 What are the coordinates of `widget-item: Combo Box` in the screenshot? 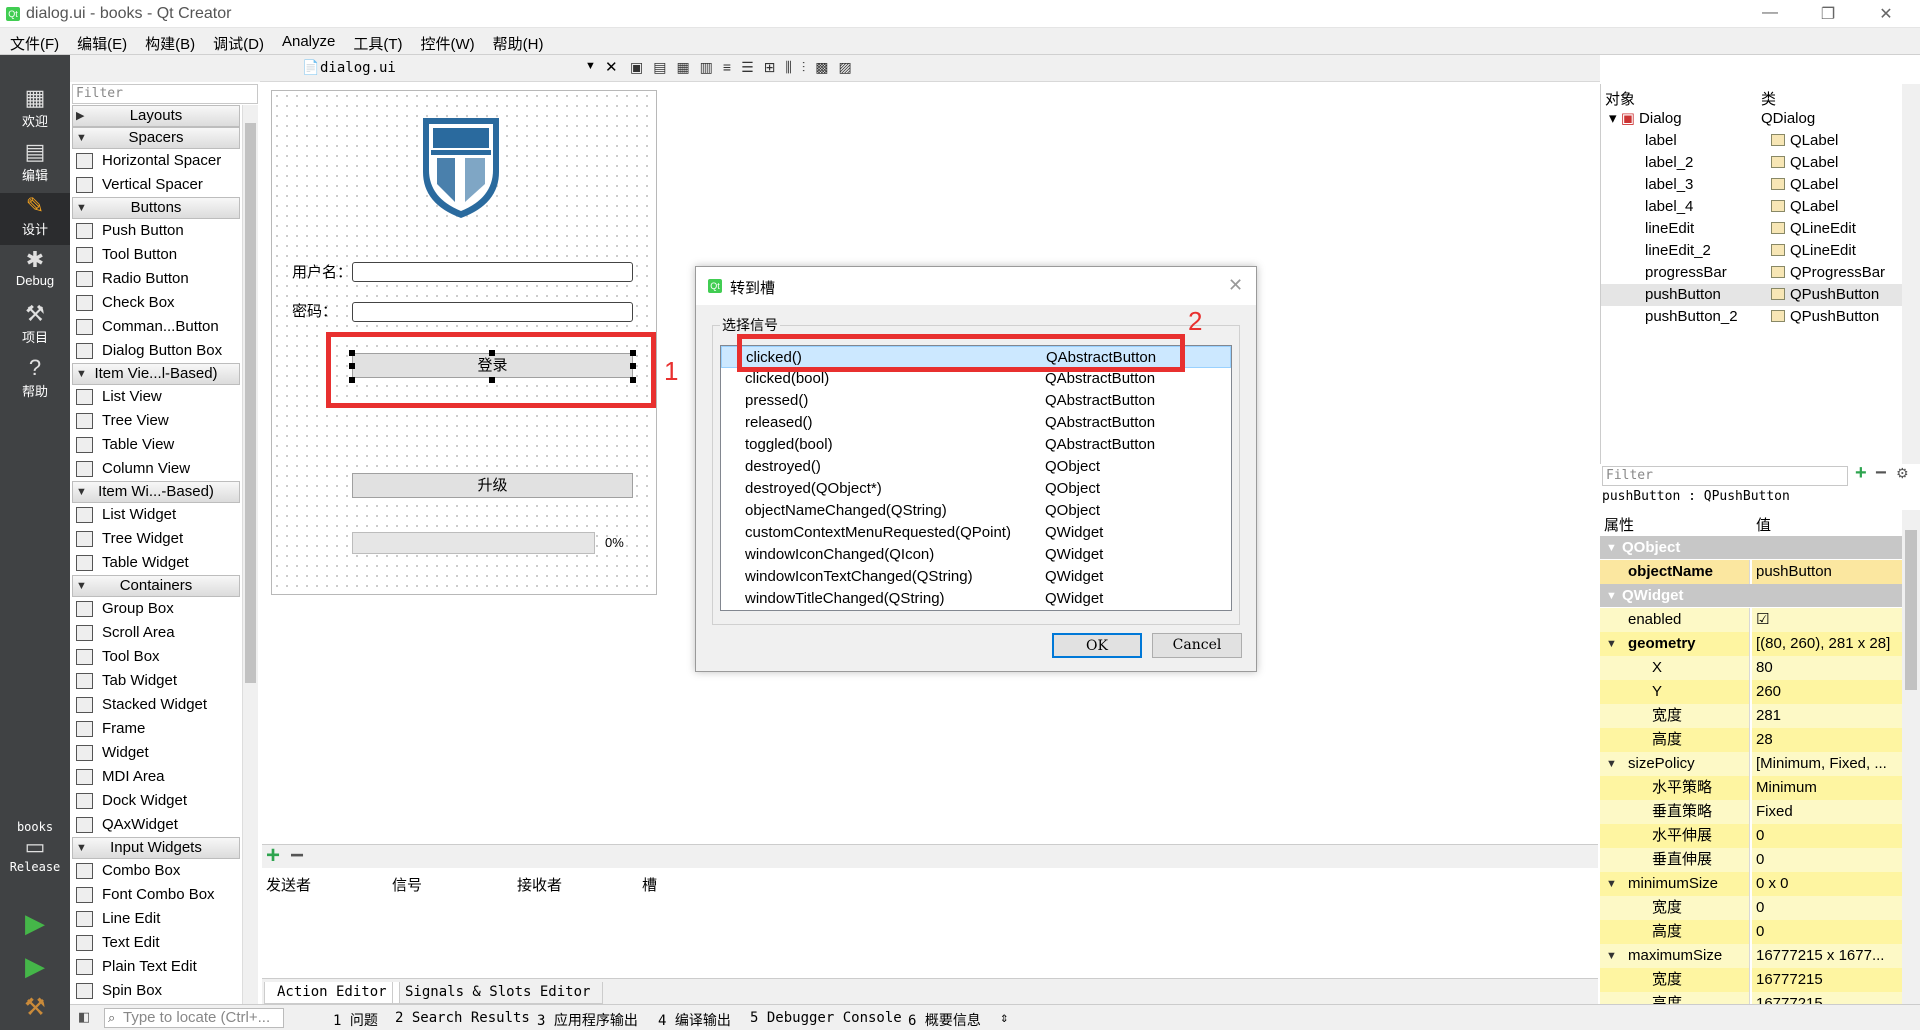 It's located at (156, 871).